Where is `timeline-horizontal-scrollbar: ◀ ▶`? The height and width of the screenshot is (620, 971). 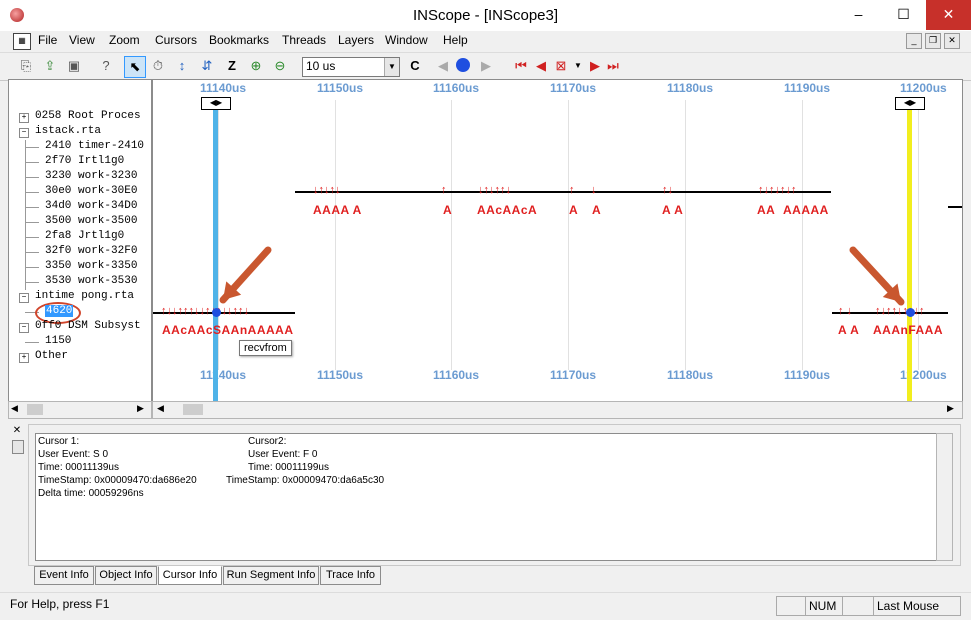
timeline-horizontal-scrollbar: ◀ ▶ is located at coordinates (557, 410).